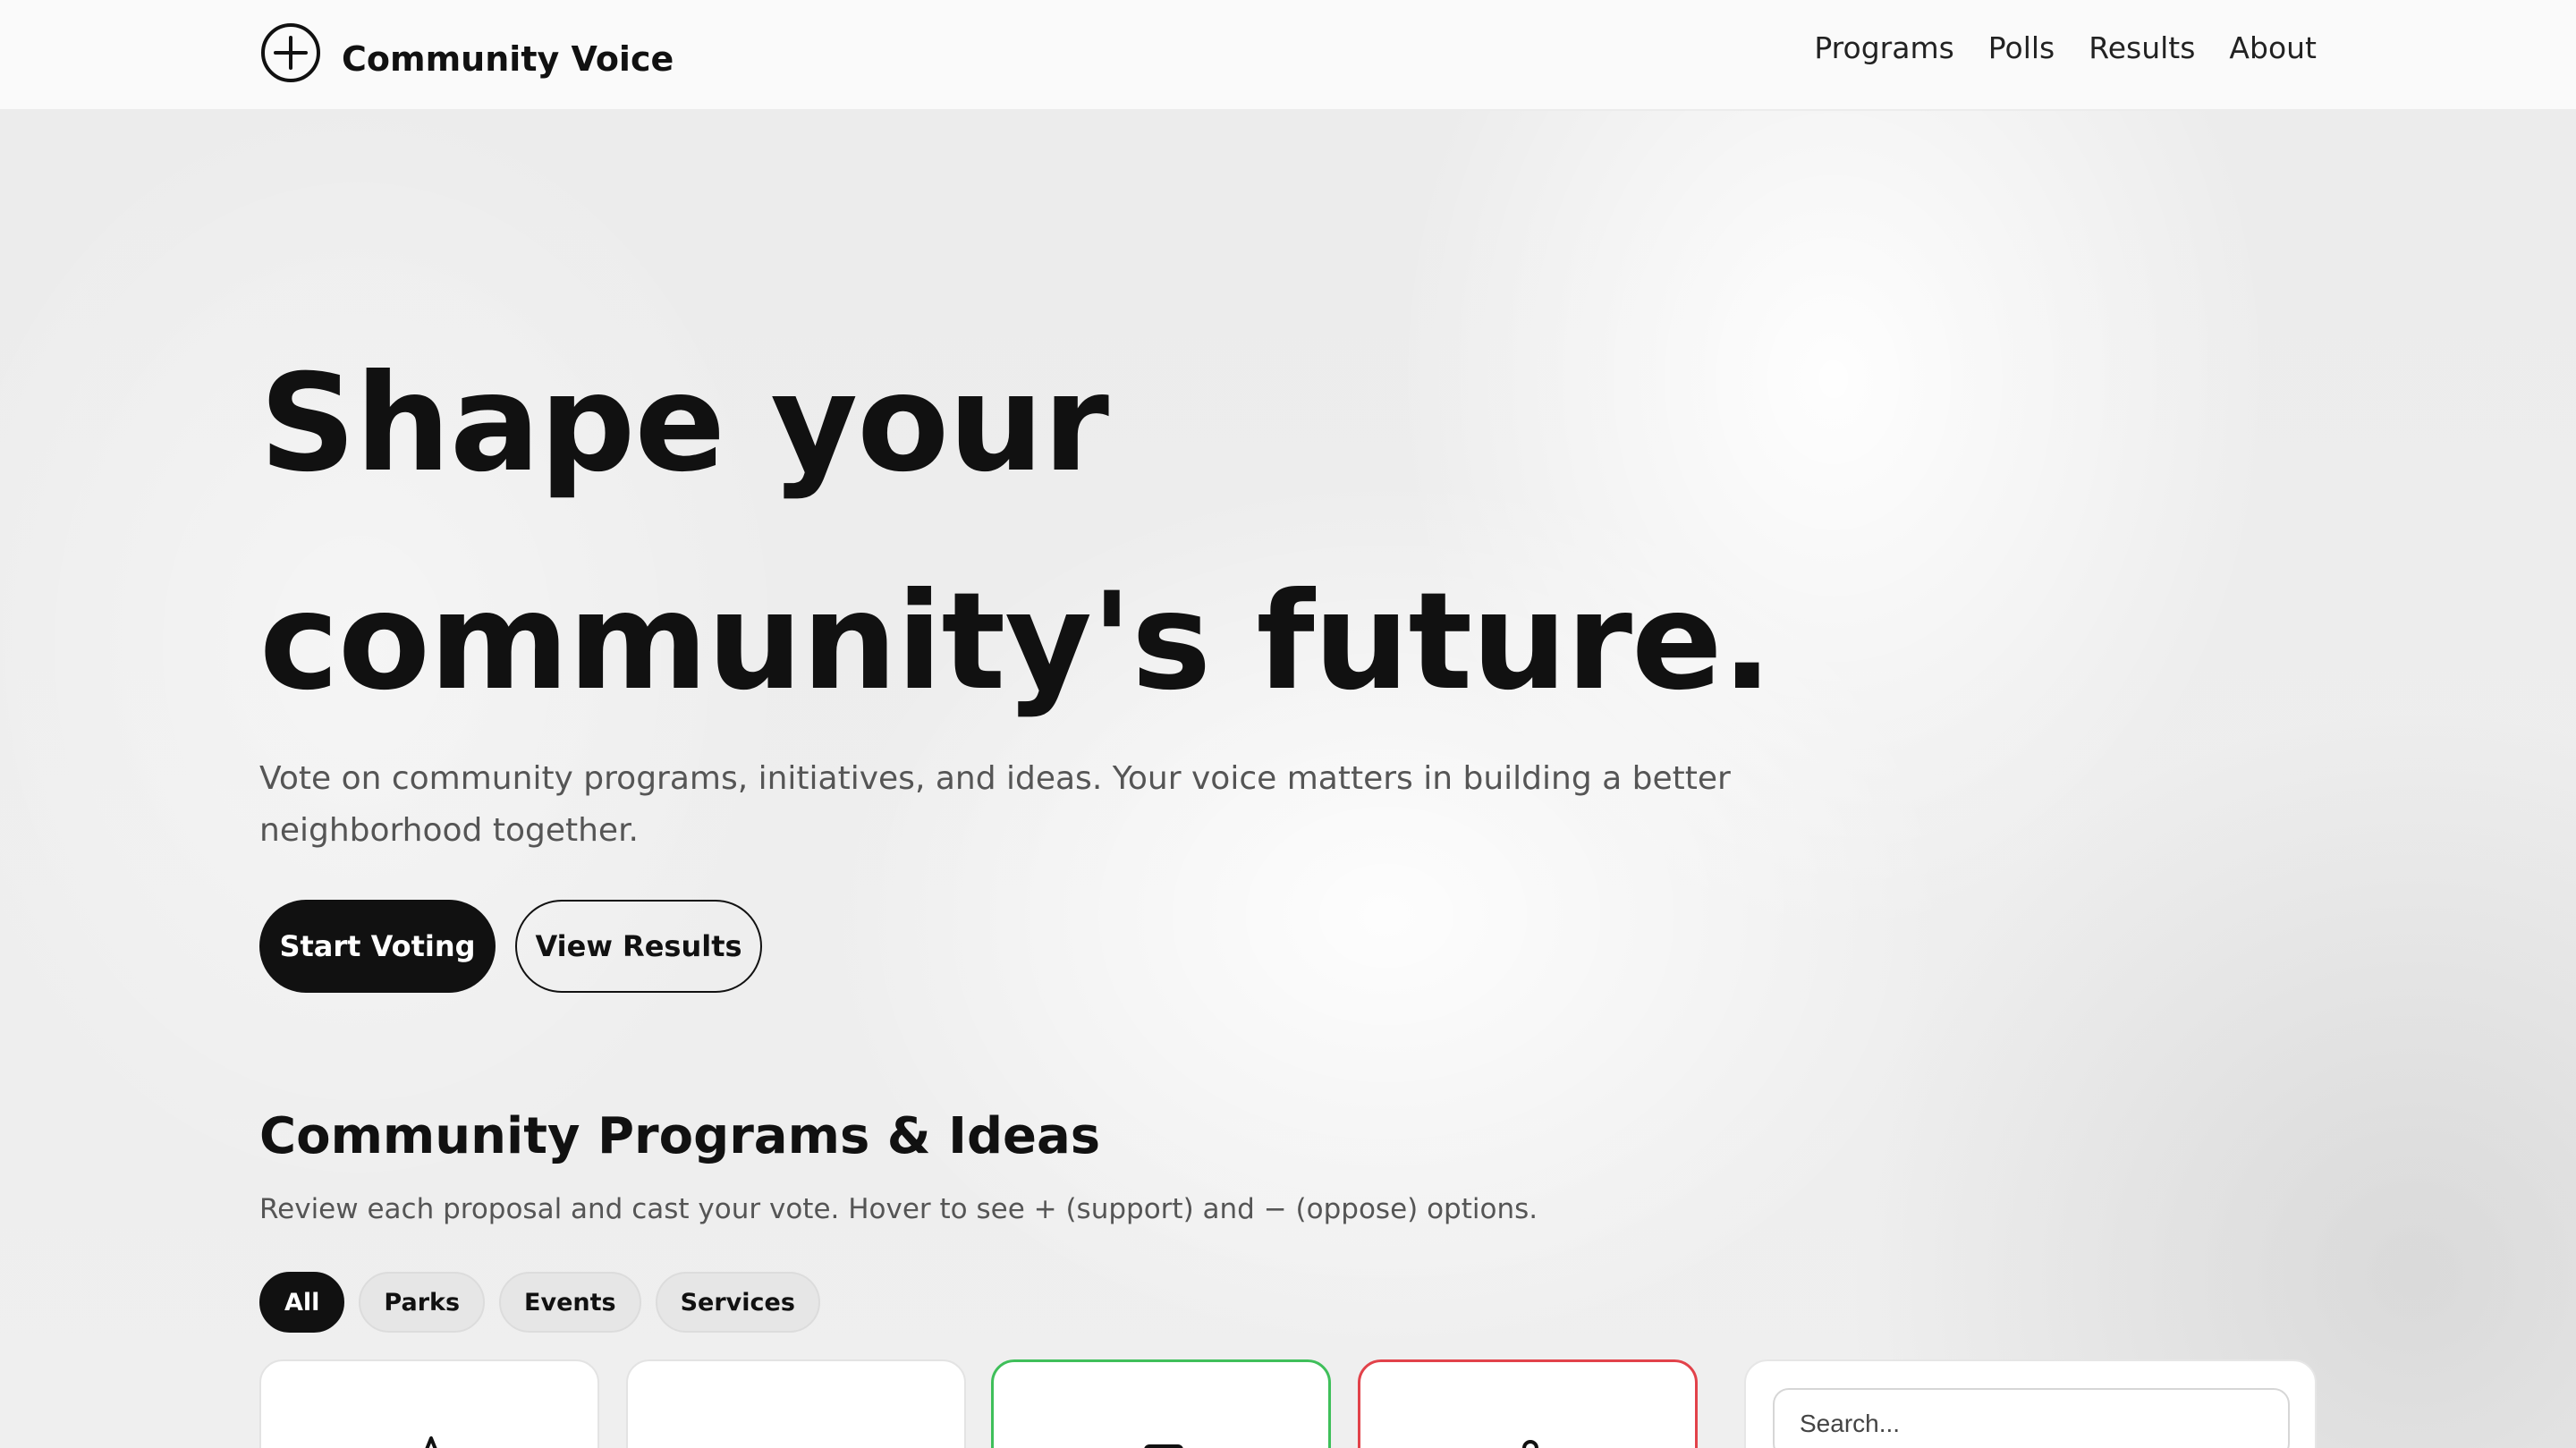  I want to click on tree-icon, so click(431, 1442).